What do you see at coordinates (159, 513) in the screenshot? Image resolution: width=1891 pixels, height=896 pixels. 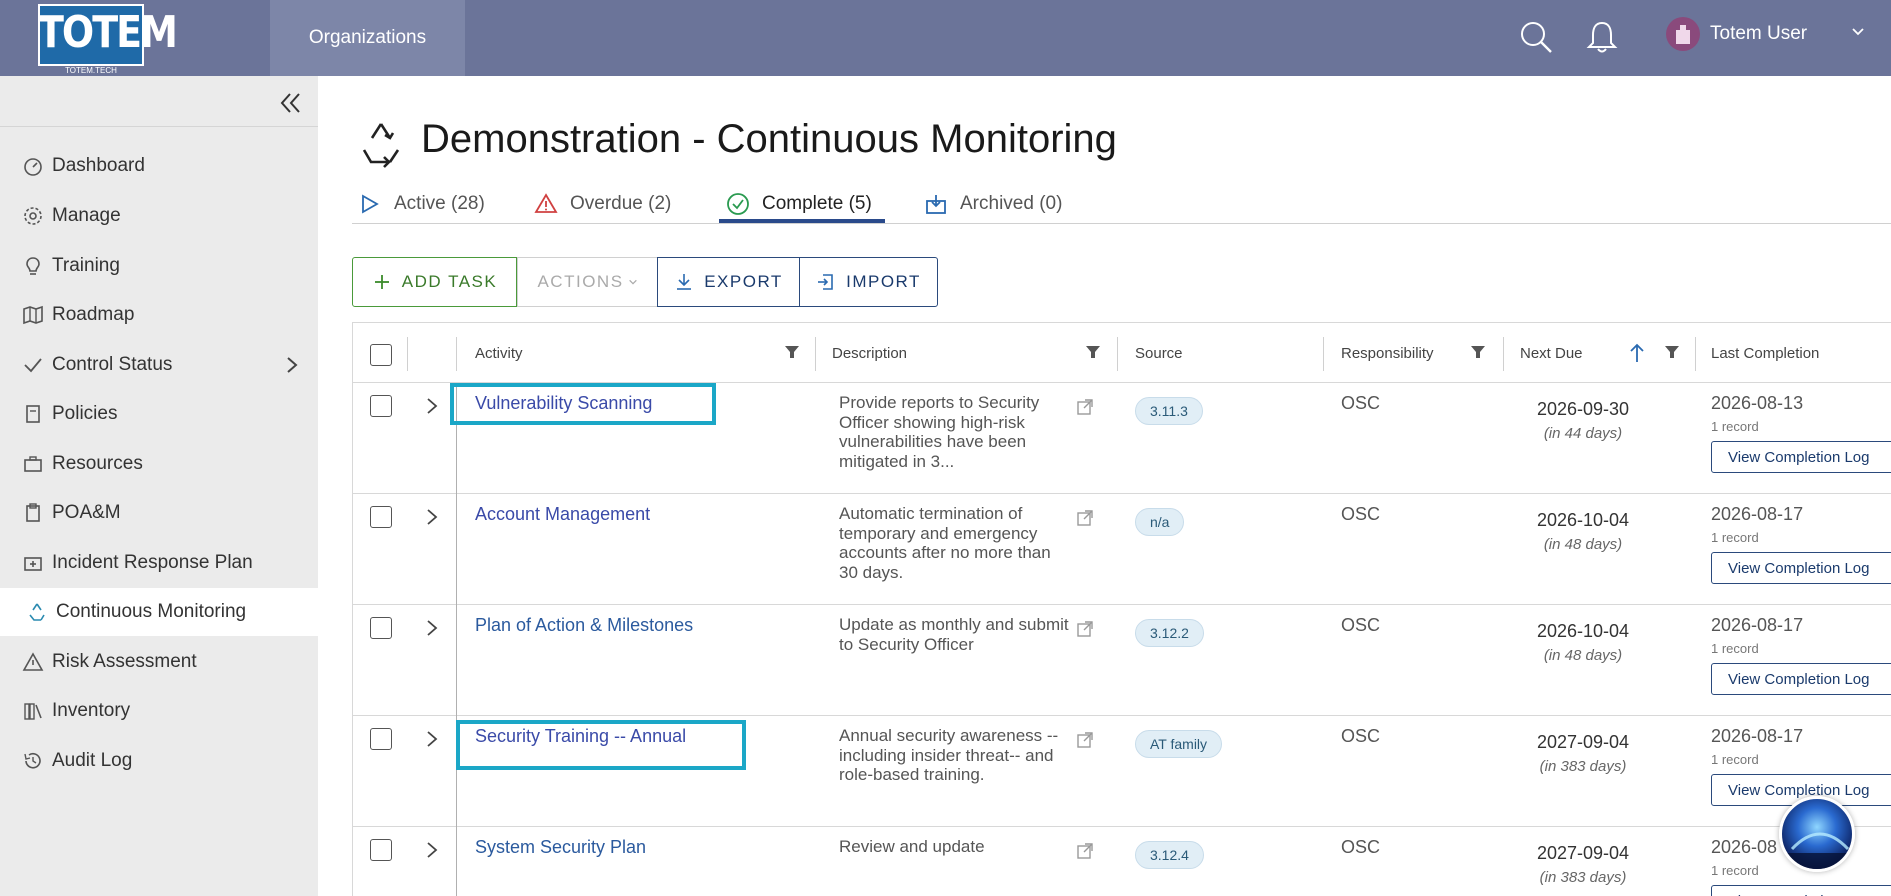 I see `sidebar-item-poam: POA&M` at bounding box center [159, 513].